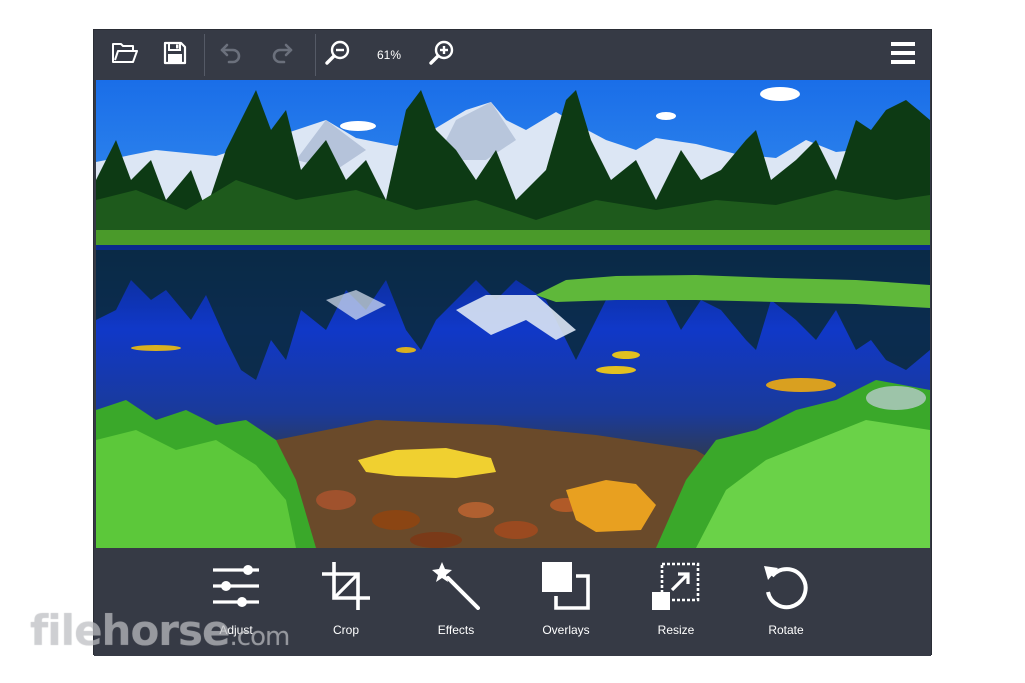  I want to click on crop-tool-button: Crop, so click(346, 607).